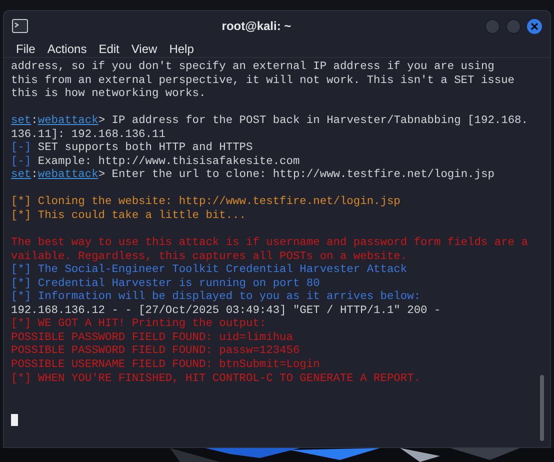 The image size is (554, 462). I want to click on error-message: The best way to use this attack is if username and password form fields are a, so click(269, 243).